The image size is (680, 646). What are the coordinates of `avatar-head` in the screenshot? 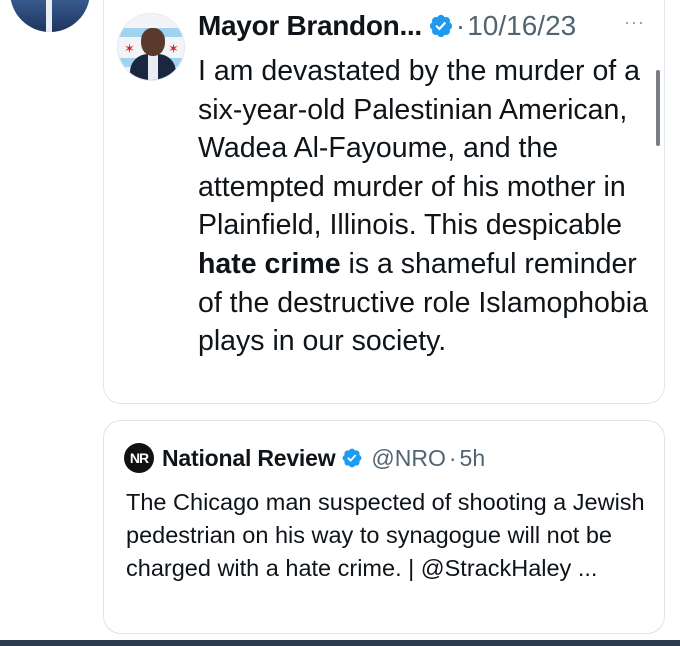 It's located at (153, 42).